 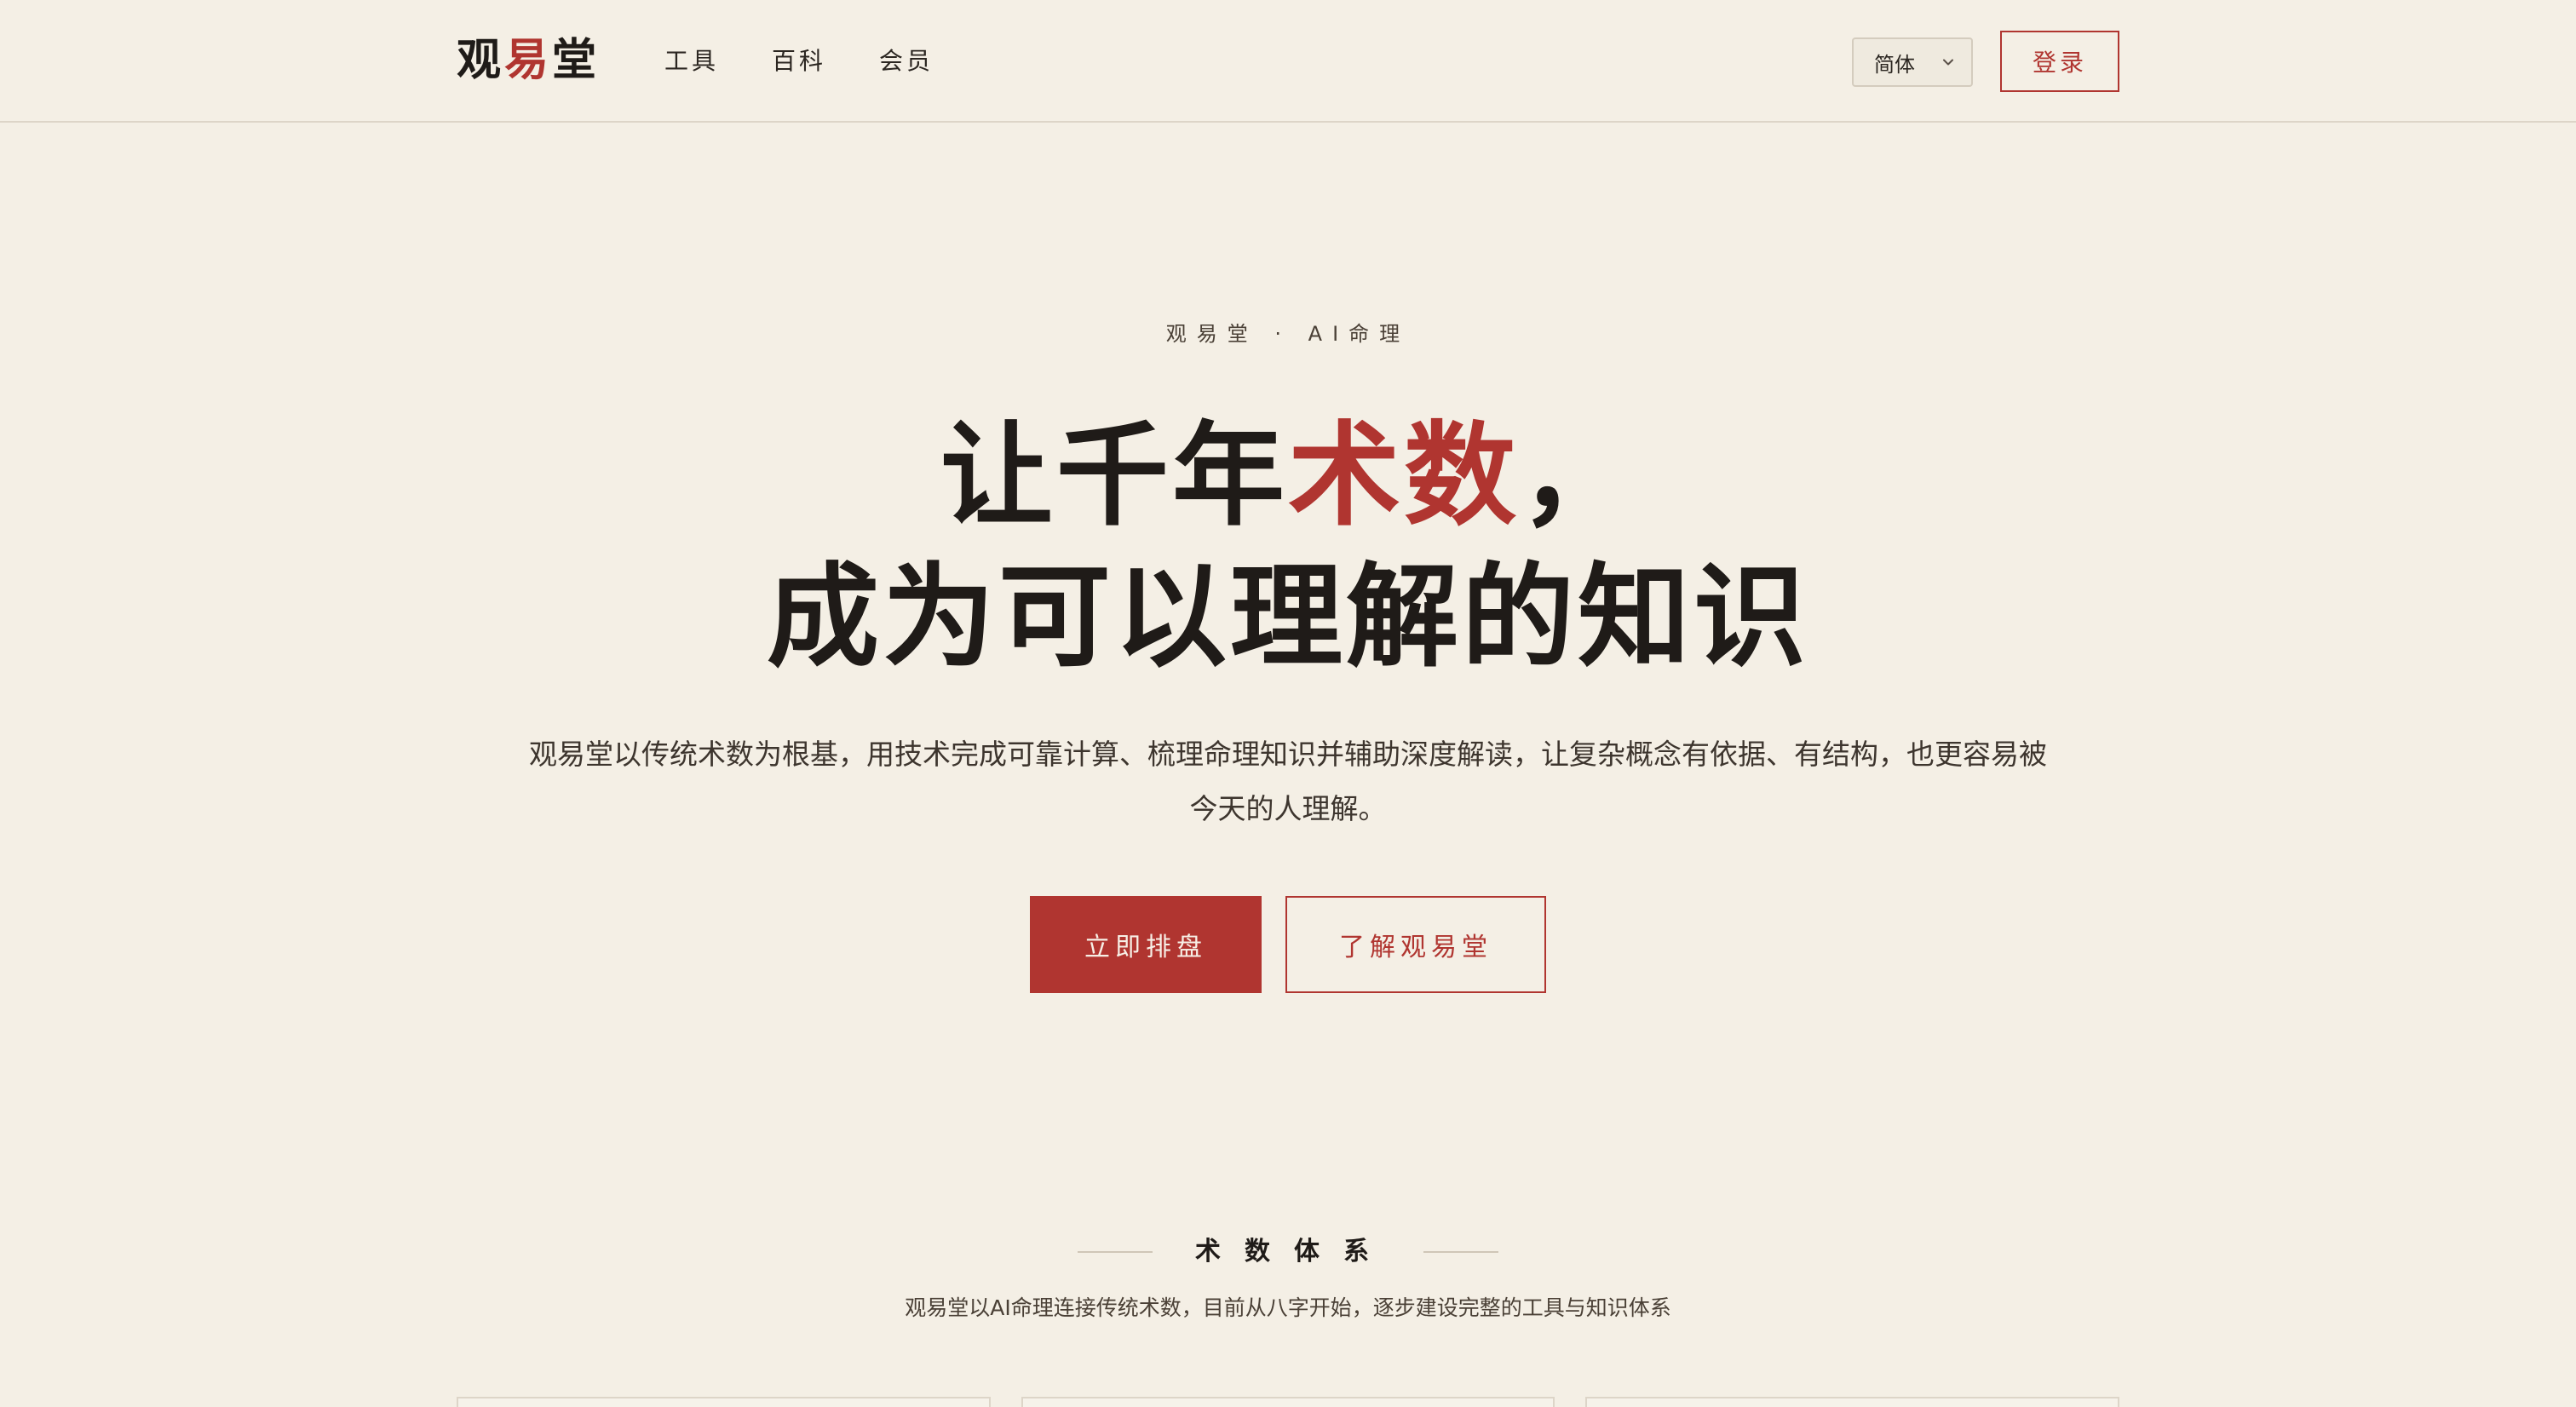 I want to click on nav-wiki: 百科, so click(x=799, y=61).